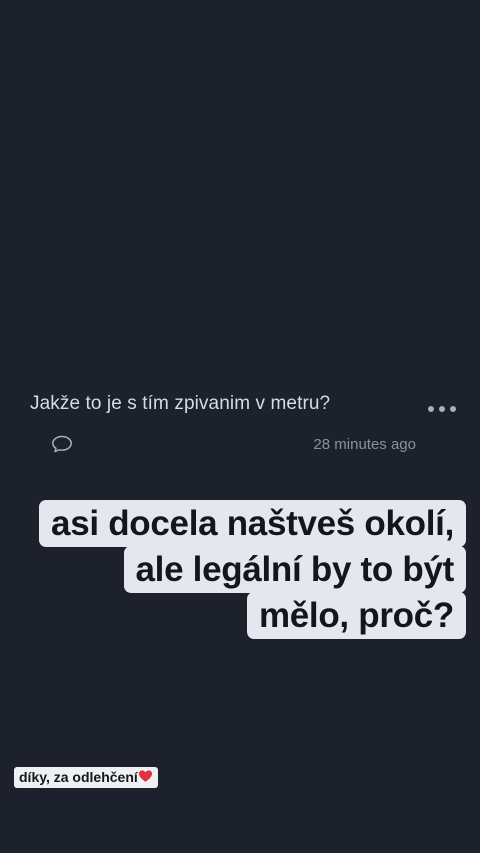 The image size is (480, 853). I want to click on timestamp: 28 minutes ago, so click(364, 444).